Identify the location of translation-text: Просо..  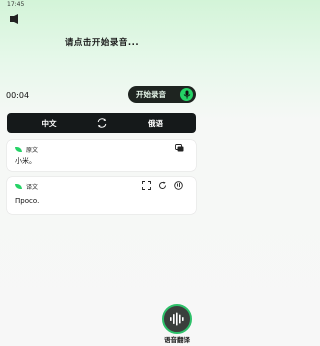
(27, 201).